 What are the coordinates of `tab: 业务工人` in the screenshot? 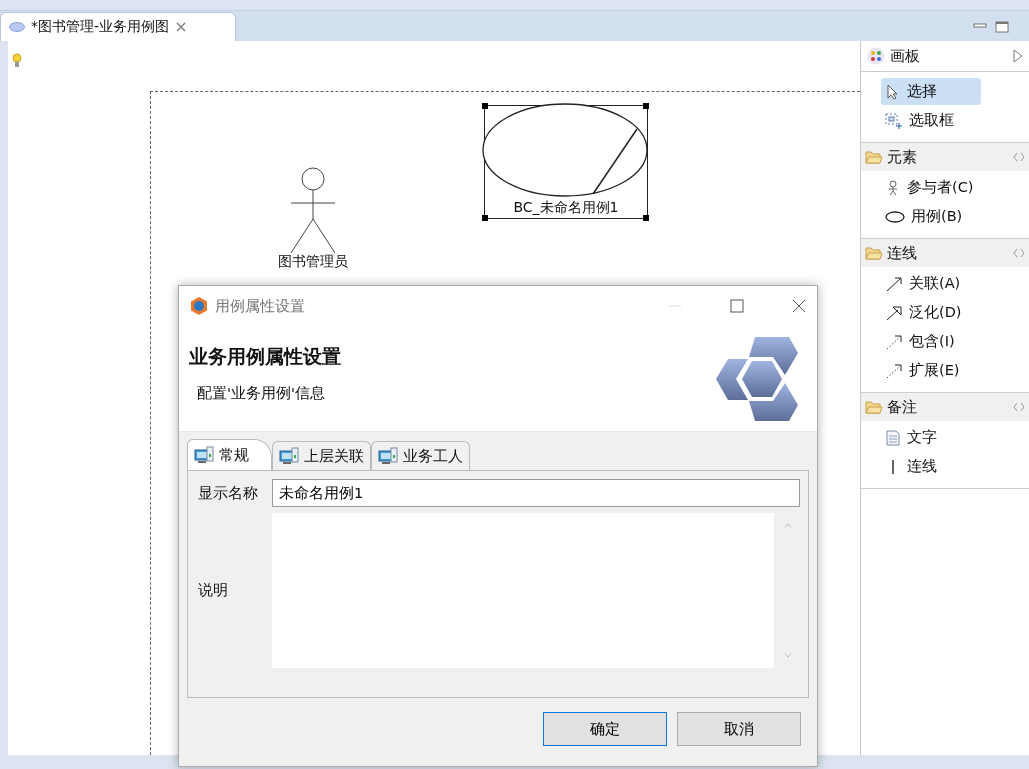 It's located at (420, 455).